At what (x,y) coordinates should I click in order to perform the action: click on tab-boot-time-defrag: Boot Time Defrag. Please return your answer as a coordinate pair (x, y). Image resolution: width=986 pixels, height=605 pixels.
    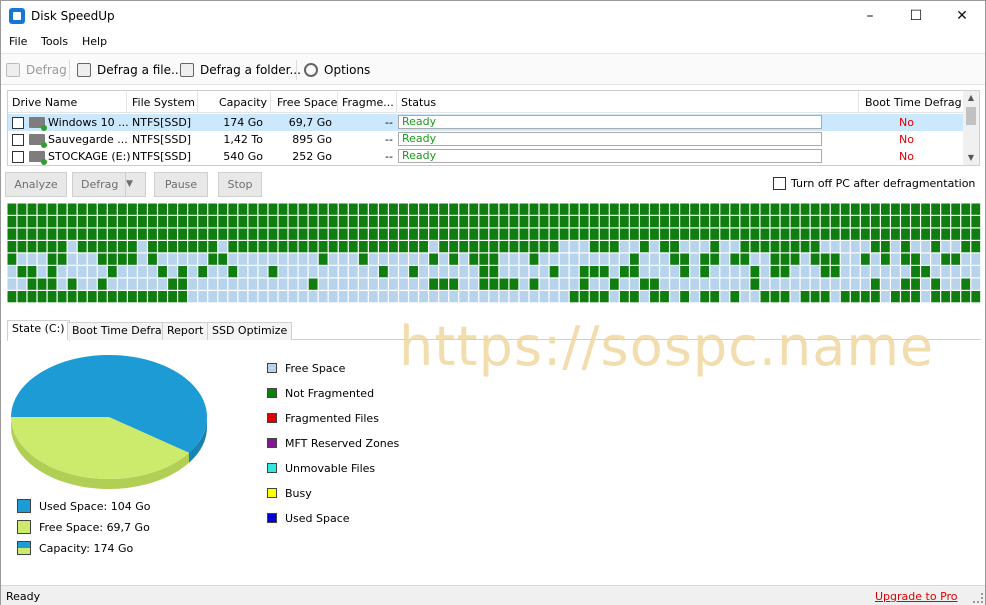
    Looking at the image, I should click on (120, 331).